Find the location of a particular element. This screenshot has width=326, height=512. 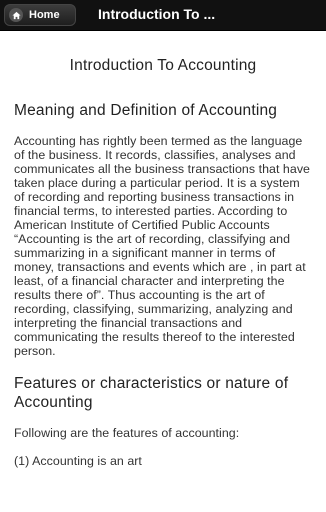

page-title: Introduction To Accounting is located at coordinates (163, 65).